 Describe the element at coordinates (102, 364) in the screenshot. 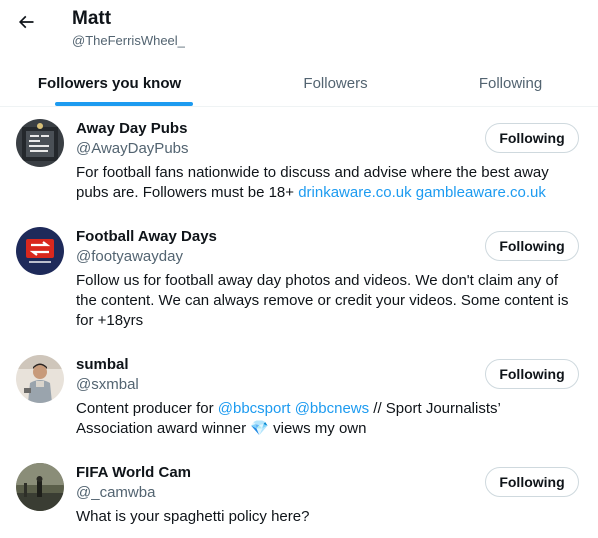

I see `user-display-name: sumbal` at that location.